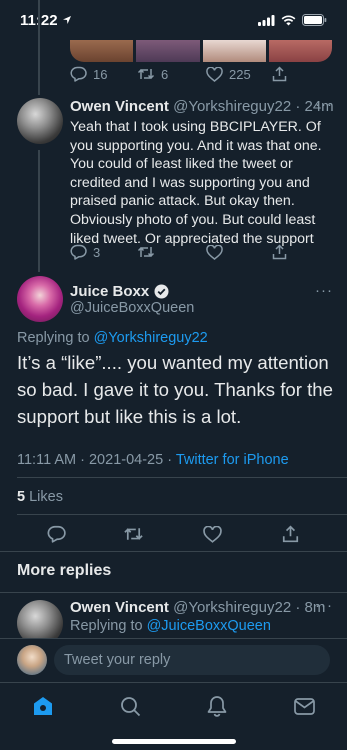 The height and width of the screenshot is (750, 347). What do you see at coordinates (249, 607) in the screenshot?
I see `author-handle-time: @Yorkshireguy22 · 8m` at bounding box center [249, 607].